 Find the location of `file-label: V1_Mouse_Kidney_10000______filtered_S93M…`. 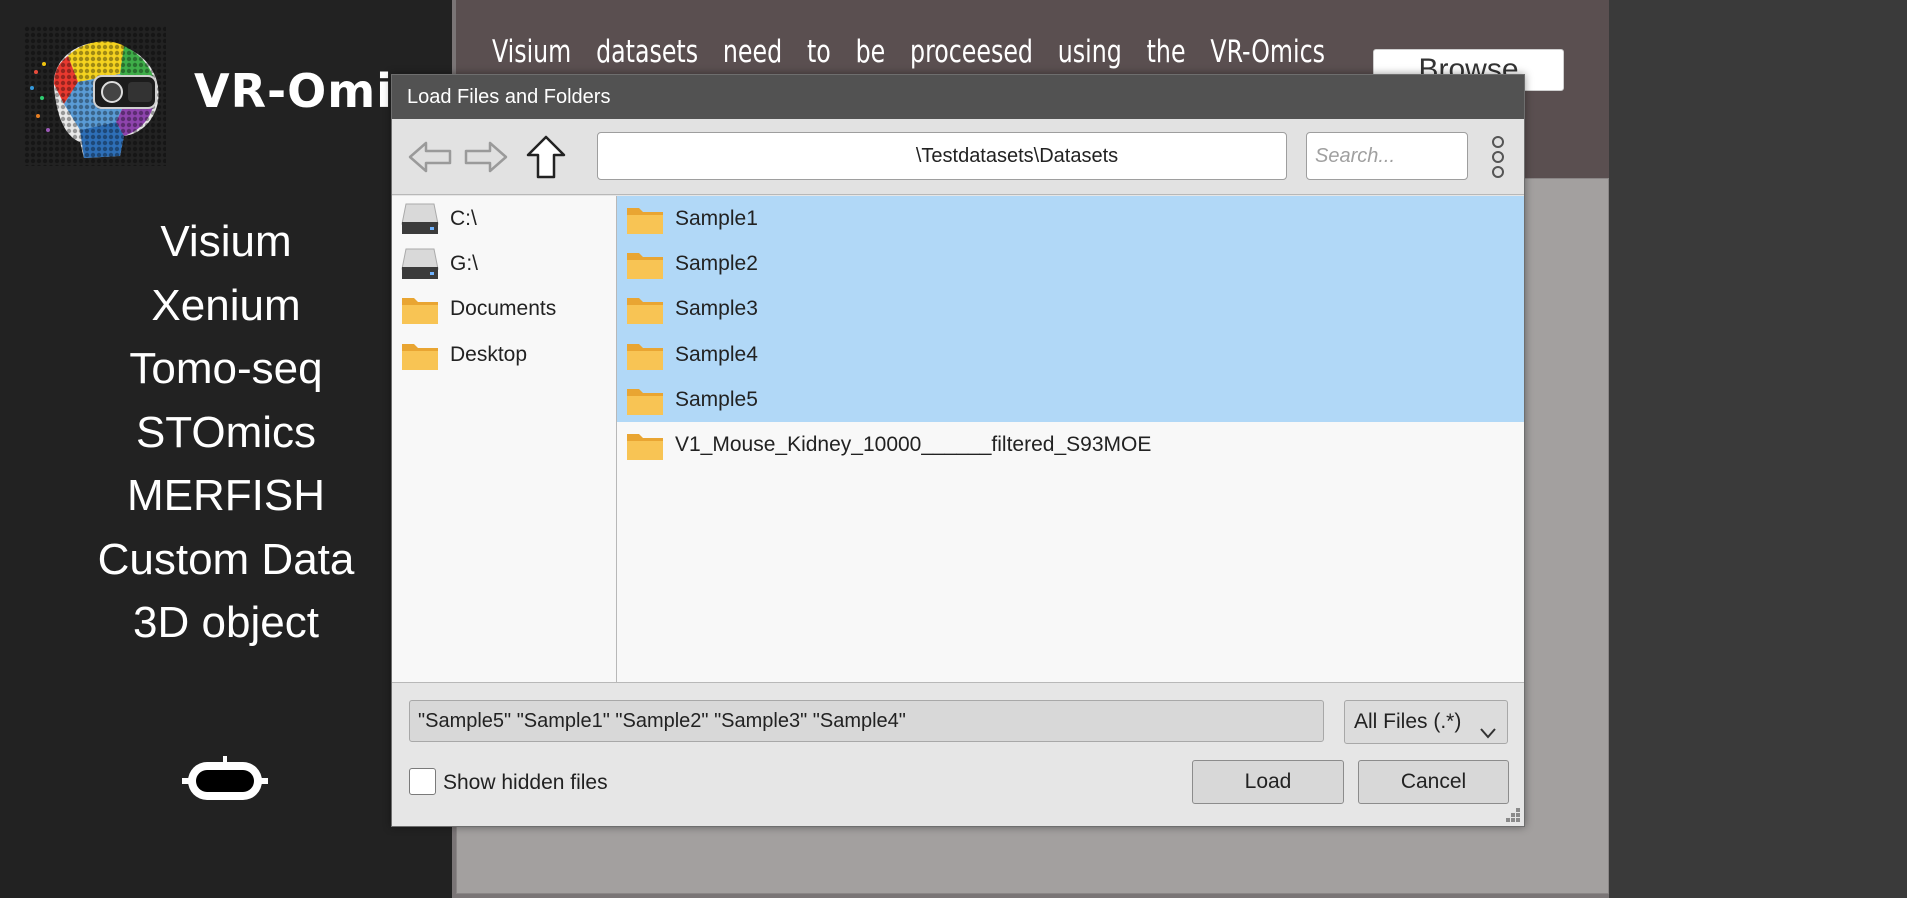

file-label: V1_Mouse_Kidney_10000______filtered_S93M… is located at coordinates (913, 445).